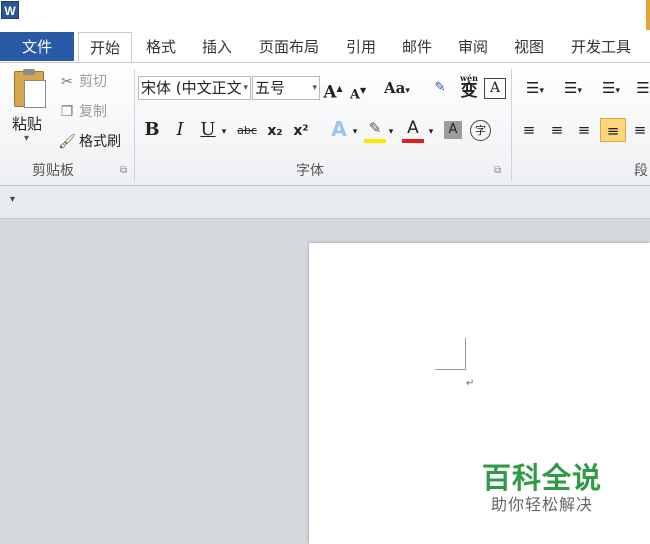 Image resolution: width=650 pixels, height=544 pixels. What do you see at coordinates (431, 132) in the screenshot?
I see `font-color-dropdown-icon: ▾` at bounding box center [431, 132].